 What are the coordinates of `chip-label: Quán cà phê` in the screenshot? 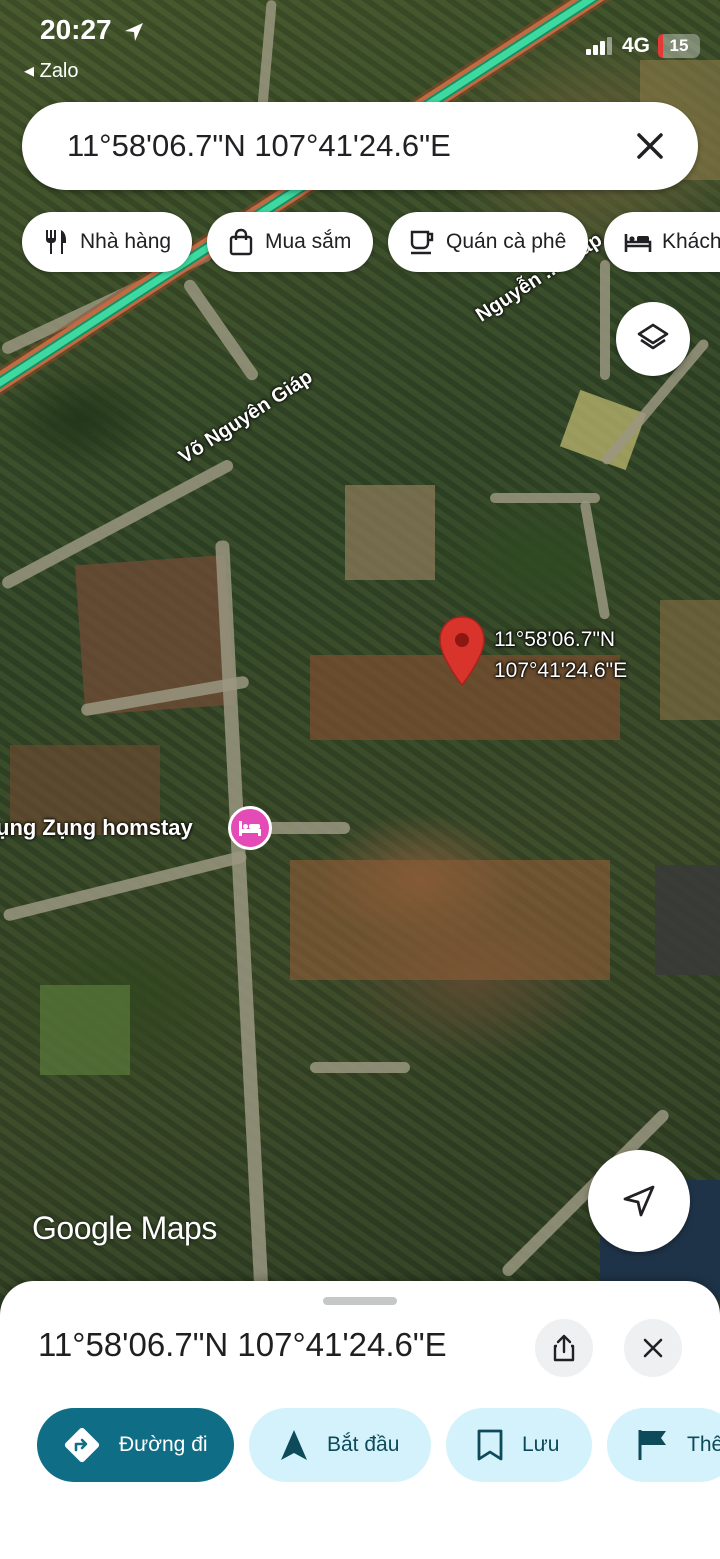 It's located at (506, 241).